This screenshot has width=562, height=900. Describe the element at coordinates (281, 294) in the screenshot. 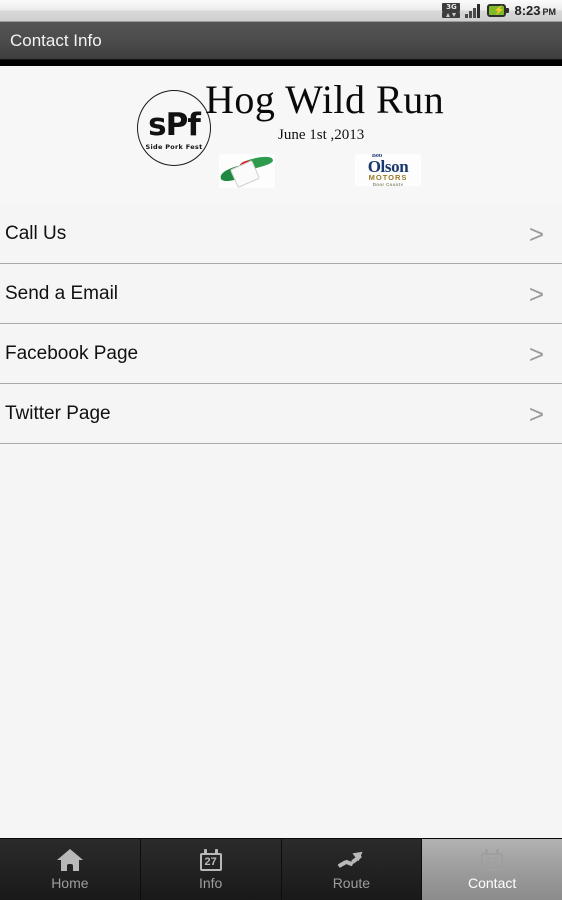

I see `list-item-send-a-email: Send a Email >` at that location.